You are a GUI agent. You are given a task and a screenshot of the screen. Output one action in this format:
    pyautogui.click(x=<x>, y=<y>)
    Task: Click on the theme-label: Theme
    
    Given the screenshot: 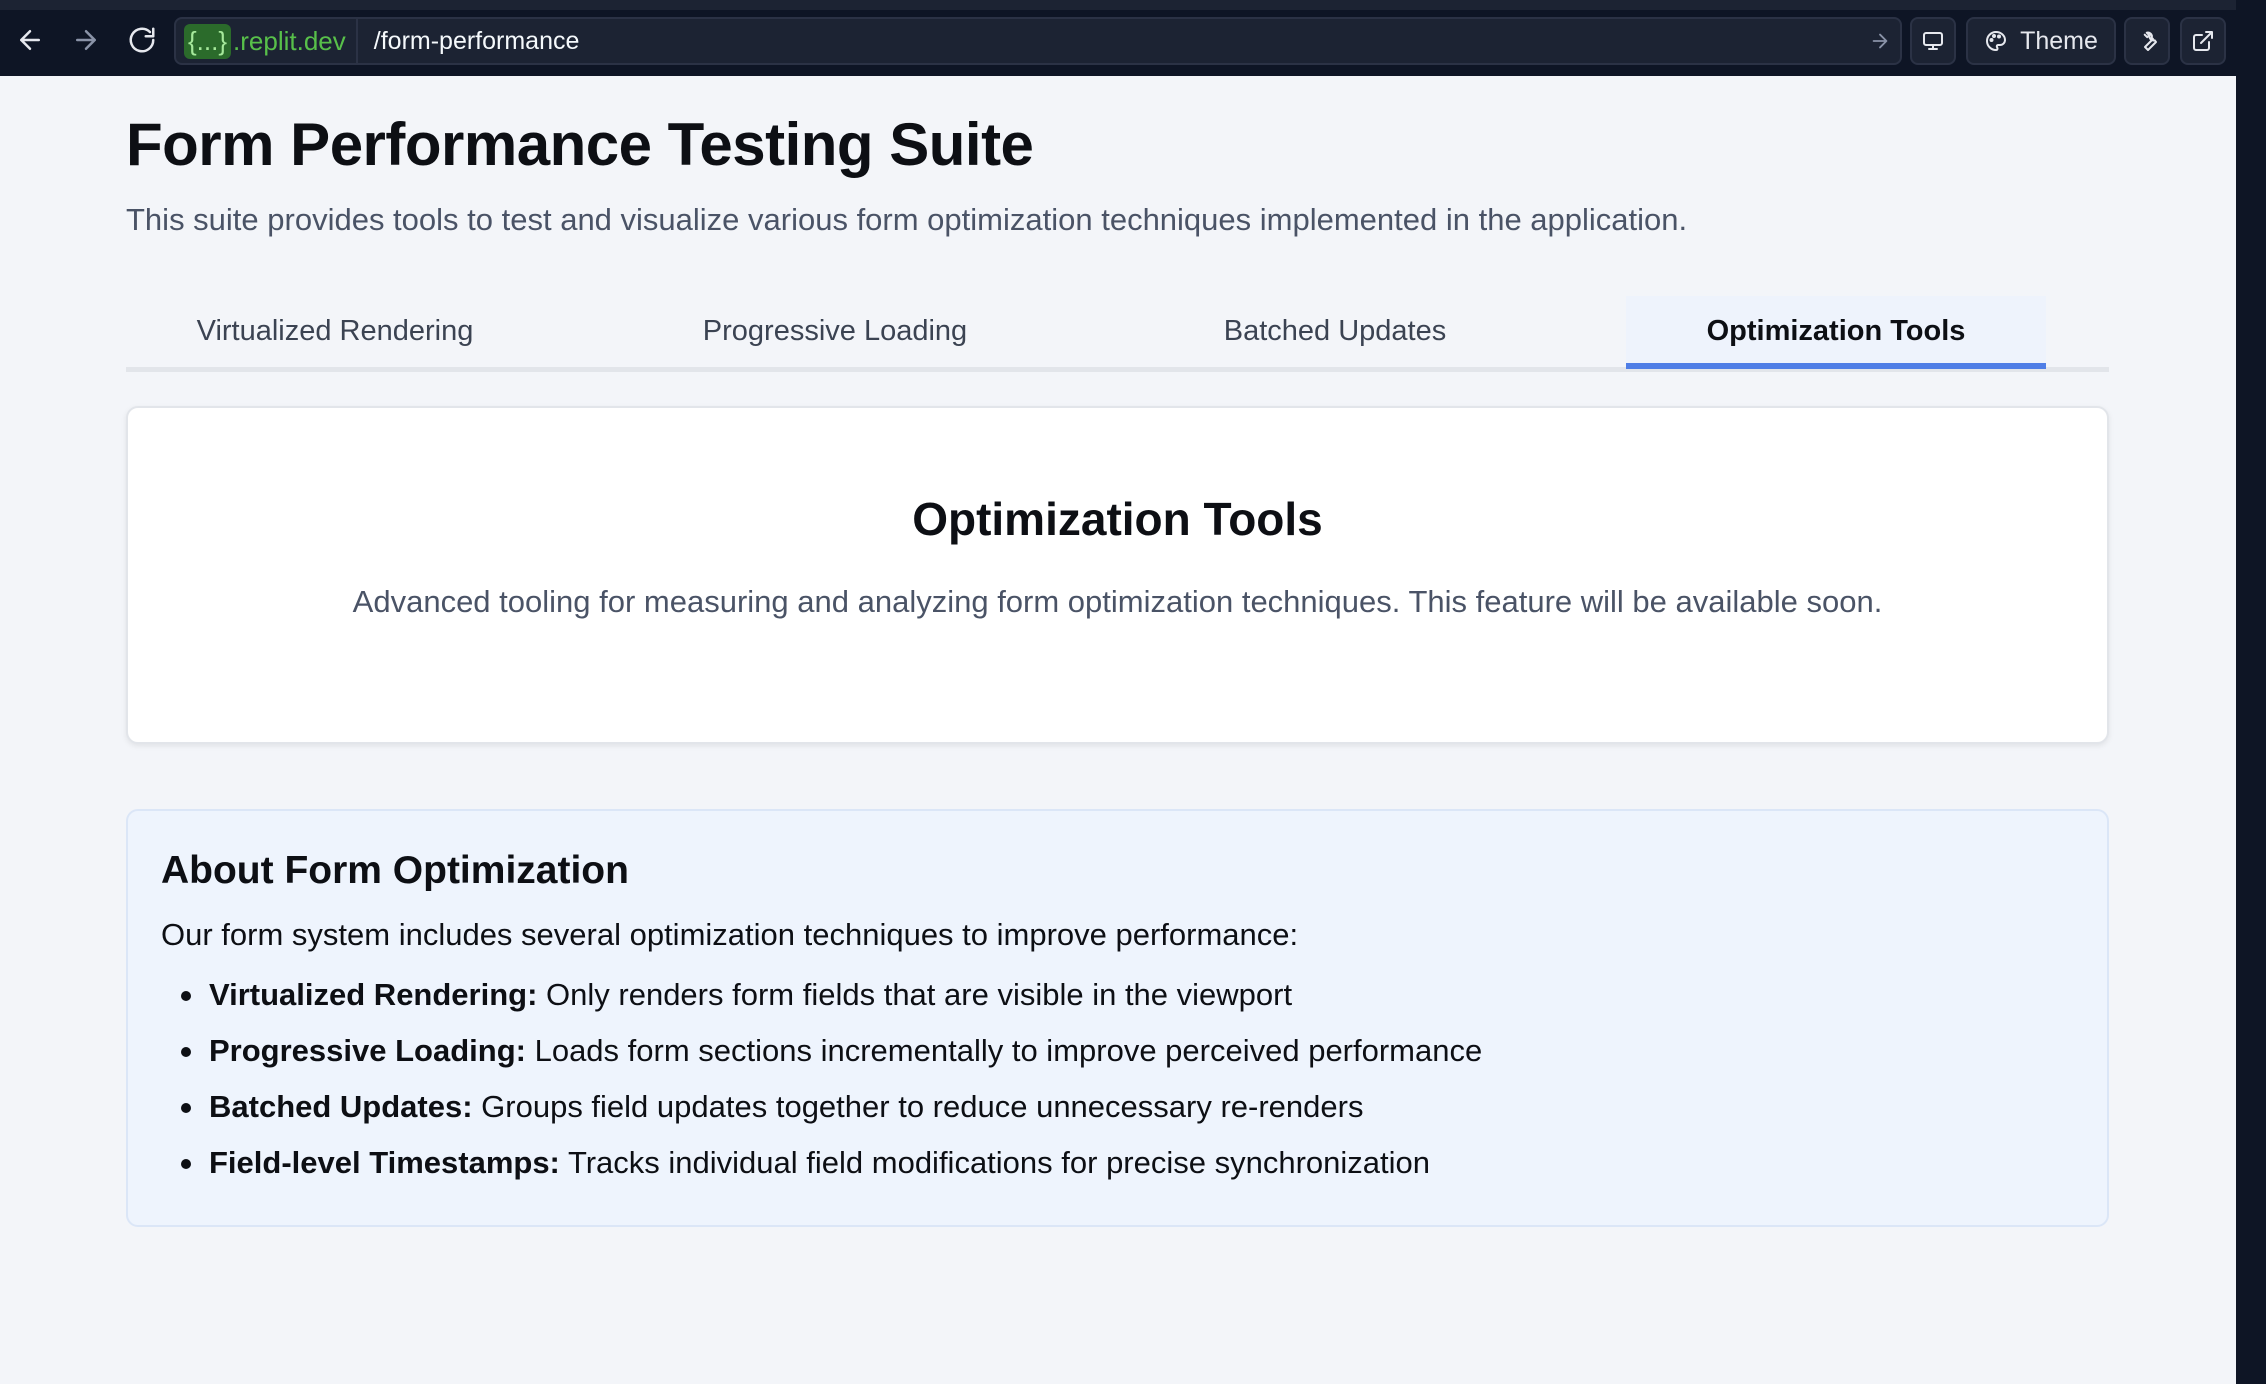 What is the action you would take?
    pyautogui.click(x=2059, y=40)
    